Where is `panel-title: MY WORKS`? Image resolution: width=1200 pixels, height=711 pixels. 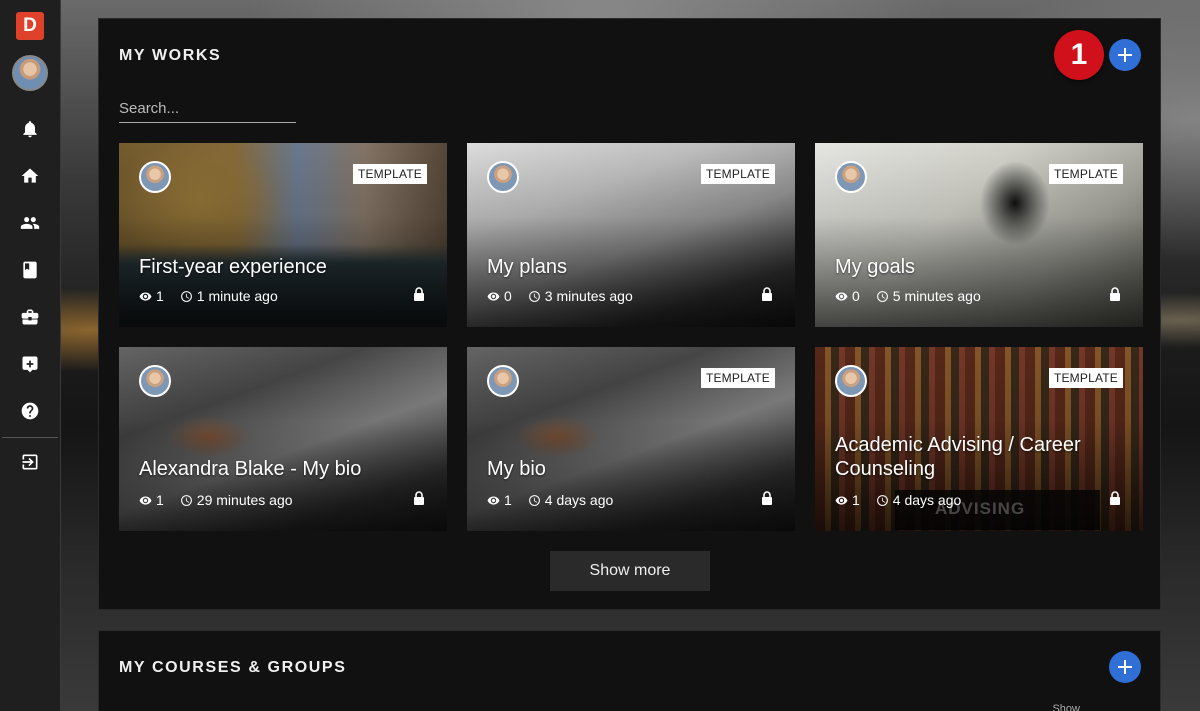
panel-title: MY WORKS is located at coordinates (170, 55).